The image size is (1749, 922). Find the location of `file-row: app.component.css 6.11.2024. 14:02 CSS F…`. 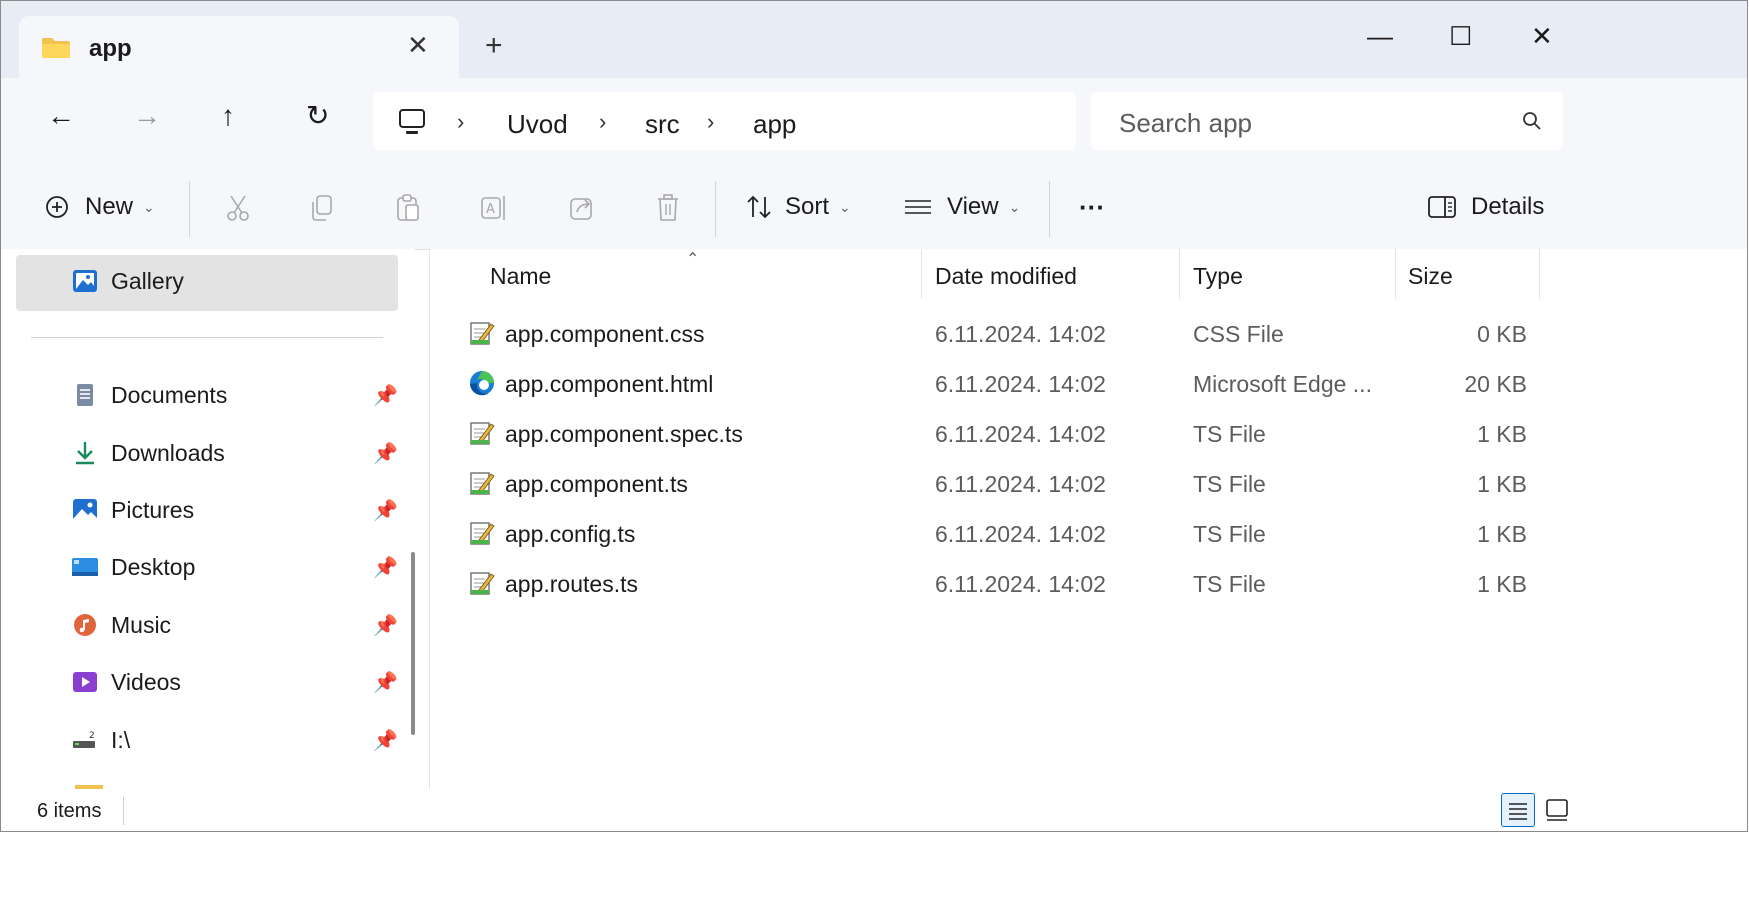

file-row: app.component.css 6.11.2024. 14:02 CSS F… is located at coordinates (1089, 334).